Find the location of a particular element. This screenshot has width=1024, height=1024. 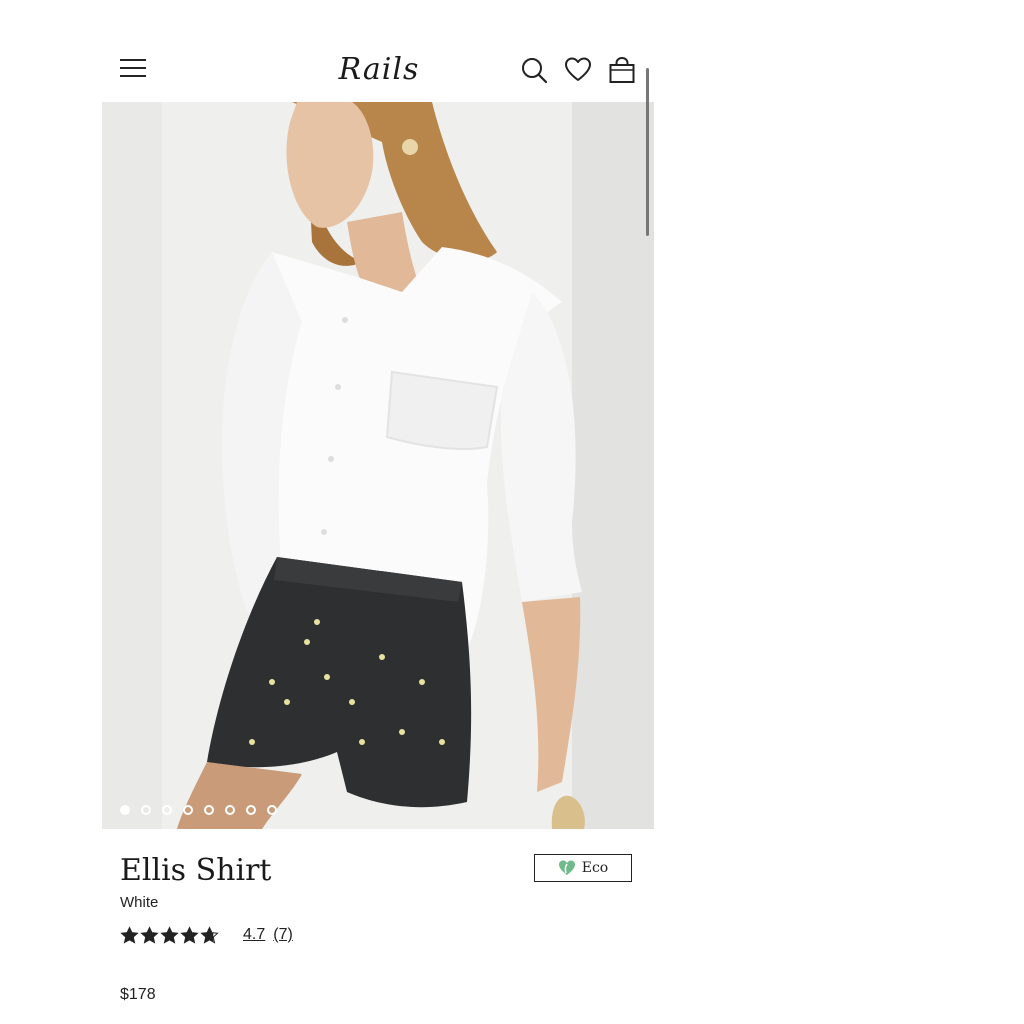

product-price: $178 is located at coordinates (138, 994).